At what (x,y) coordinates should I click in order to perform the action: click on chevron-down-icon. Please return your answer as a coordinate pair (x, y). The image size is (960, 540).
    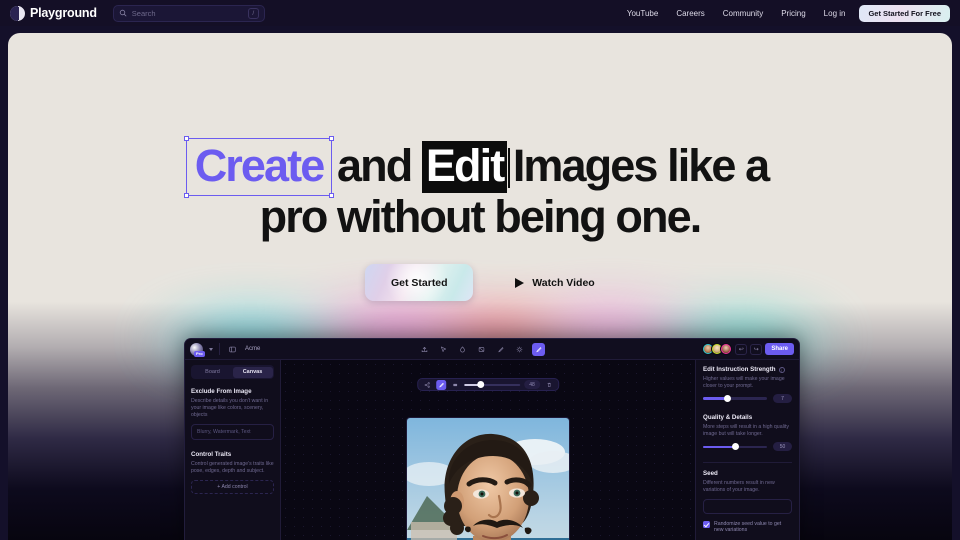
    Looking at the image, I should click on (211, 349).